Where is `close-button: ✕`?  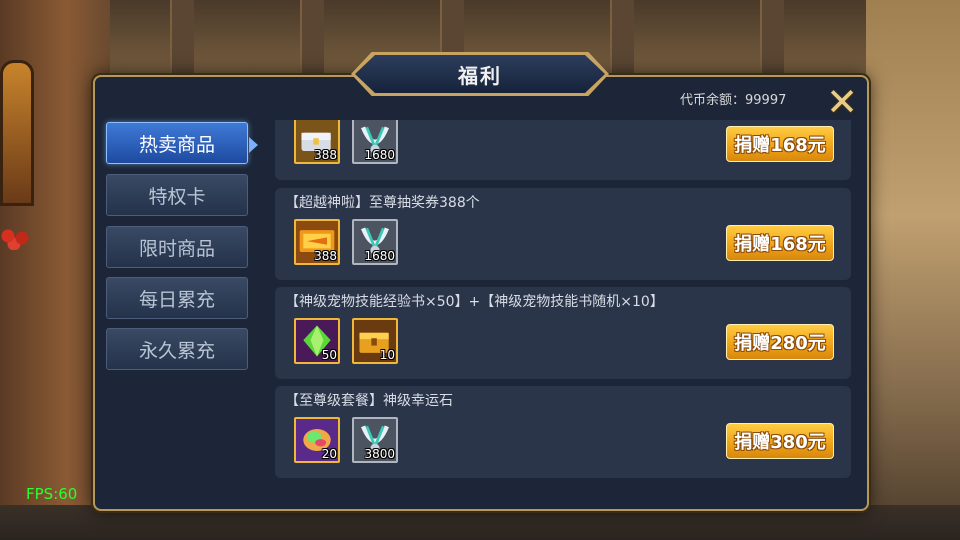 close-button: ✕ is located at coordinates (842, 102).